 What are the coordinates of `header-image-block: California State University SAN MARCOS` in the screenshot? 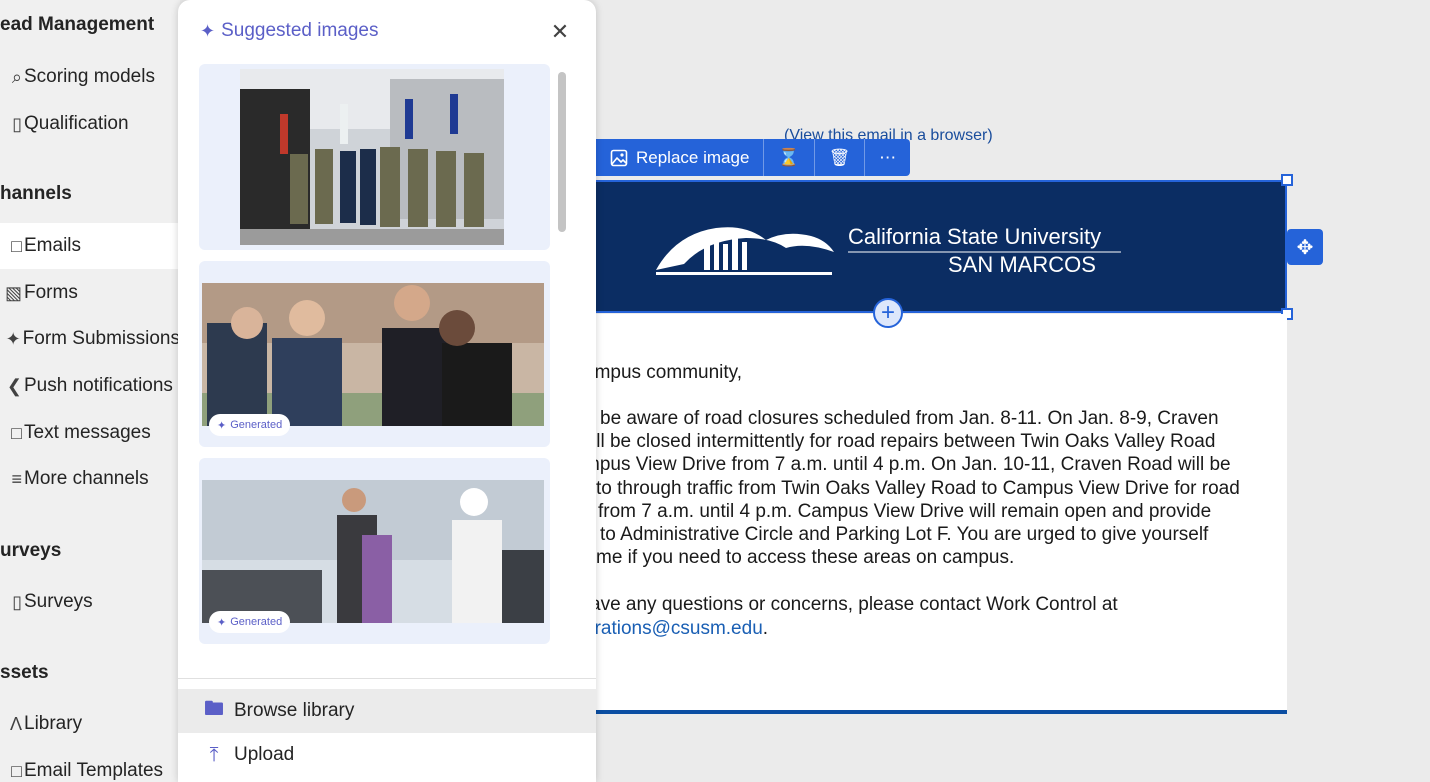 It's located at (941, 246).